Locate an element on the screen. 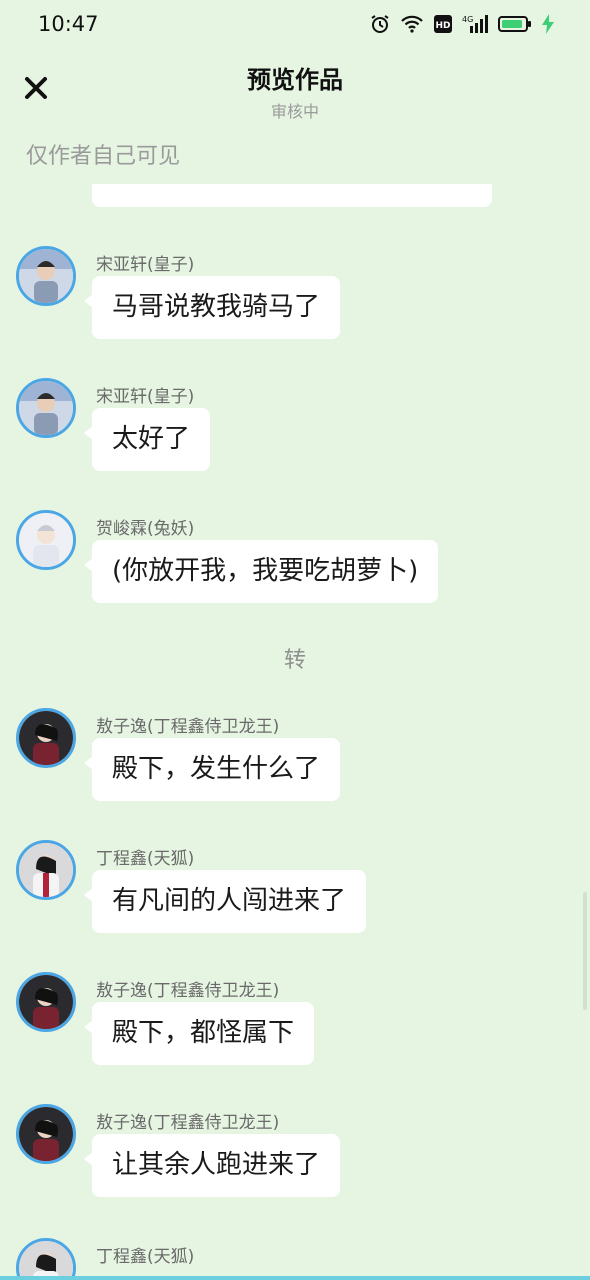  page-title: 预览作品 is located at coordinates (295, 80).